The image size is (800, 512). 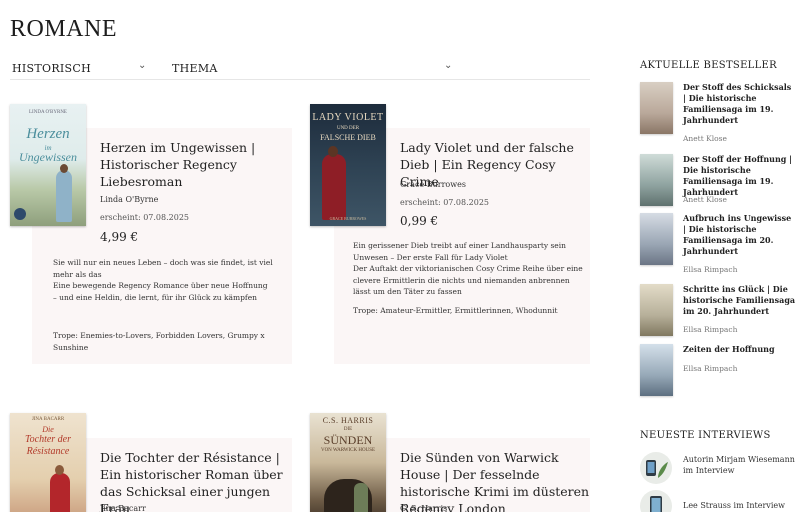 I want to click on book-author: Grace Burrowes, so click(x=433, y=184).